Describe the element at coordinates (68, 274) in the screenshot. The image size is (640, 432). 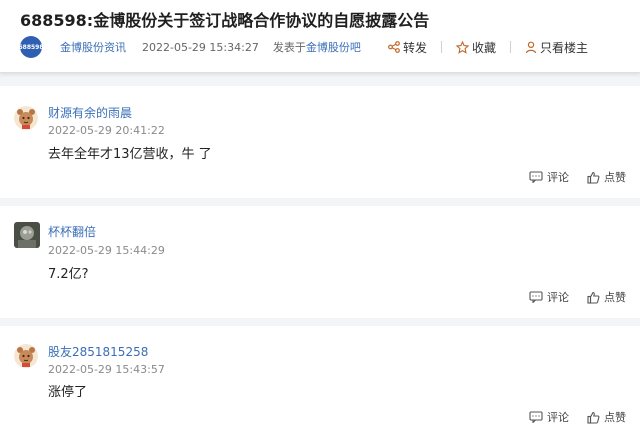
I see `comment-text: 7.2亿?` at that location.